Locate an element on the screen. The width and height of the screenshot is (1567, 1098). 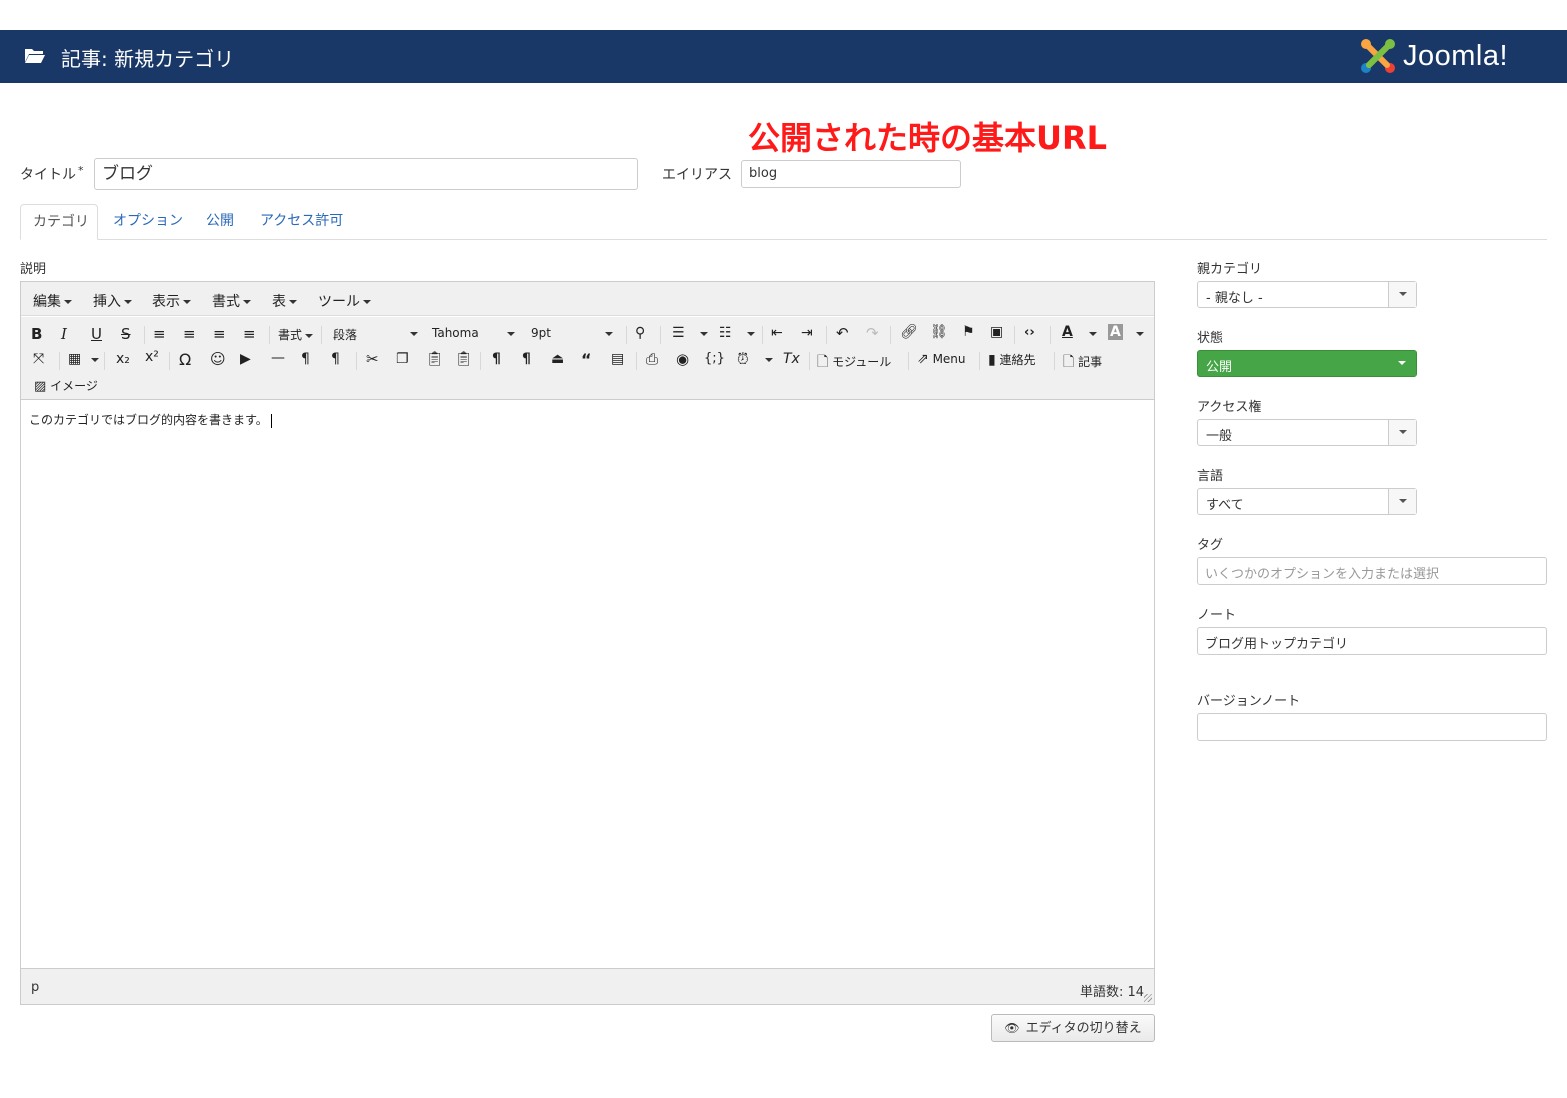
paste-text-icon: 📋︎ is located at coordinates (464, 359).